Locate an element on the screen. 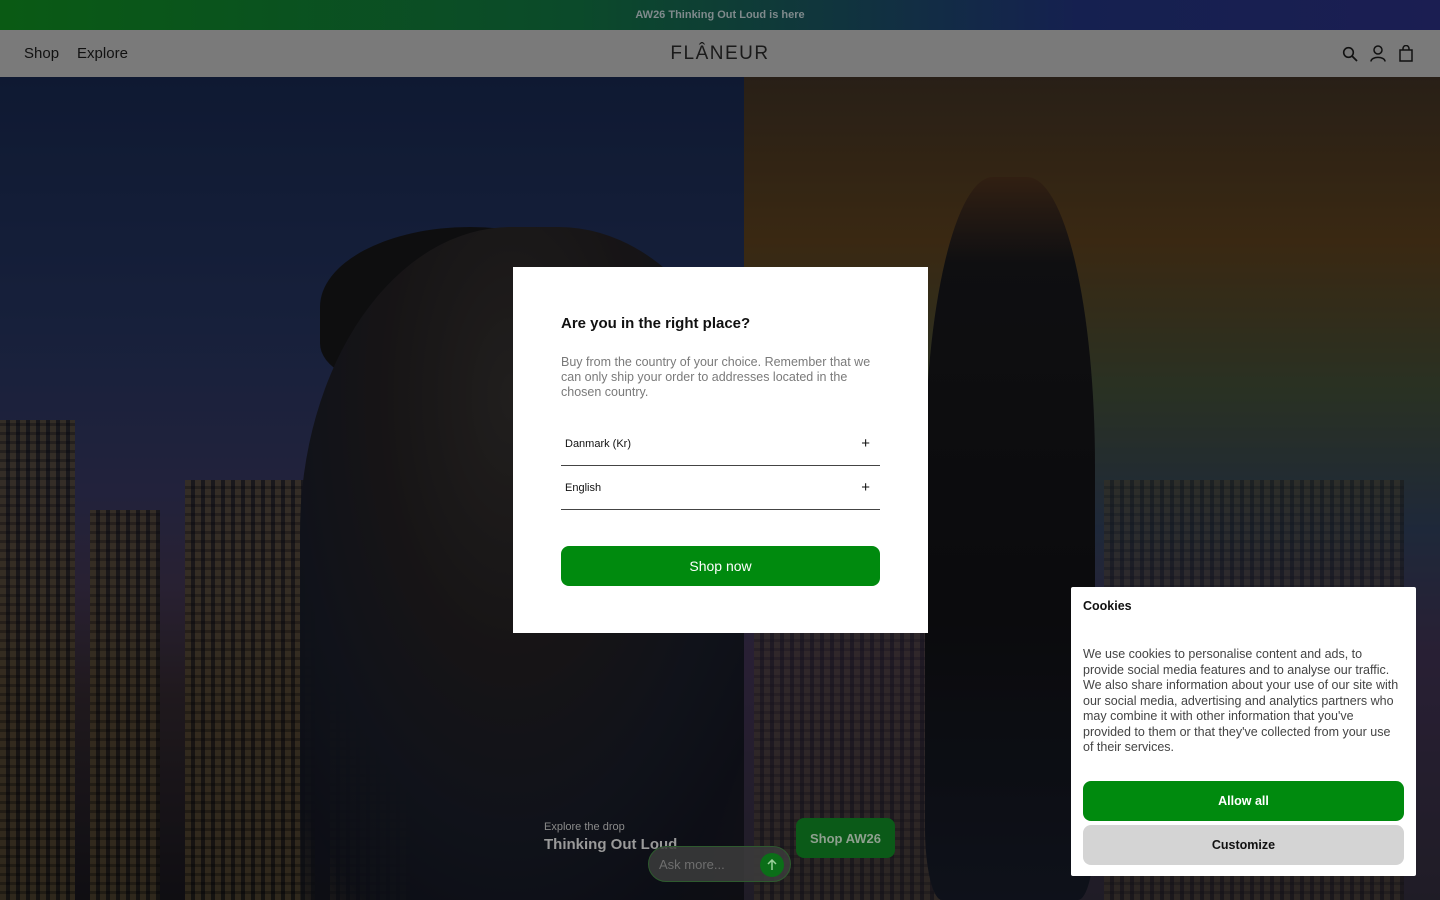 Image resolution: width=1440 pixels, height=900 pixels. cookie-title: Cookies is located at coordinates (1107, 606).